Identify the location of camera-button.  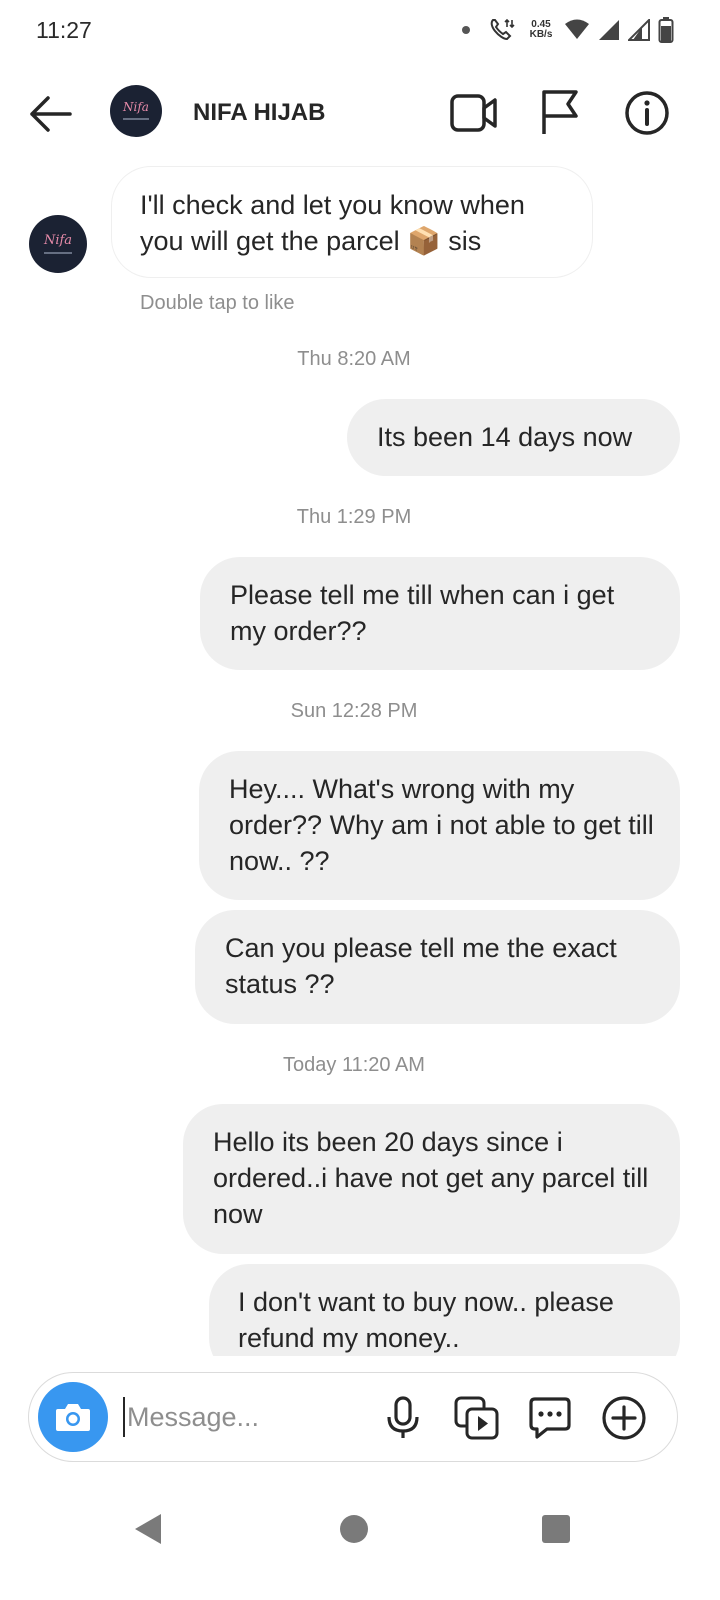
(73, 1417).